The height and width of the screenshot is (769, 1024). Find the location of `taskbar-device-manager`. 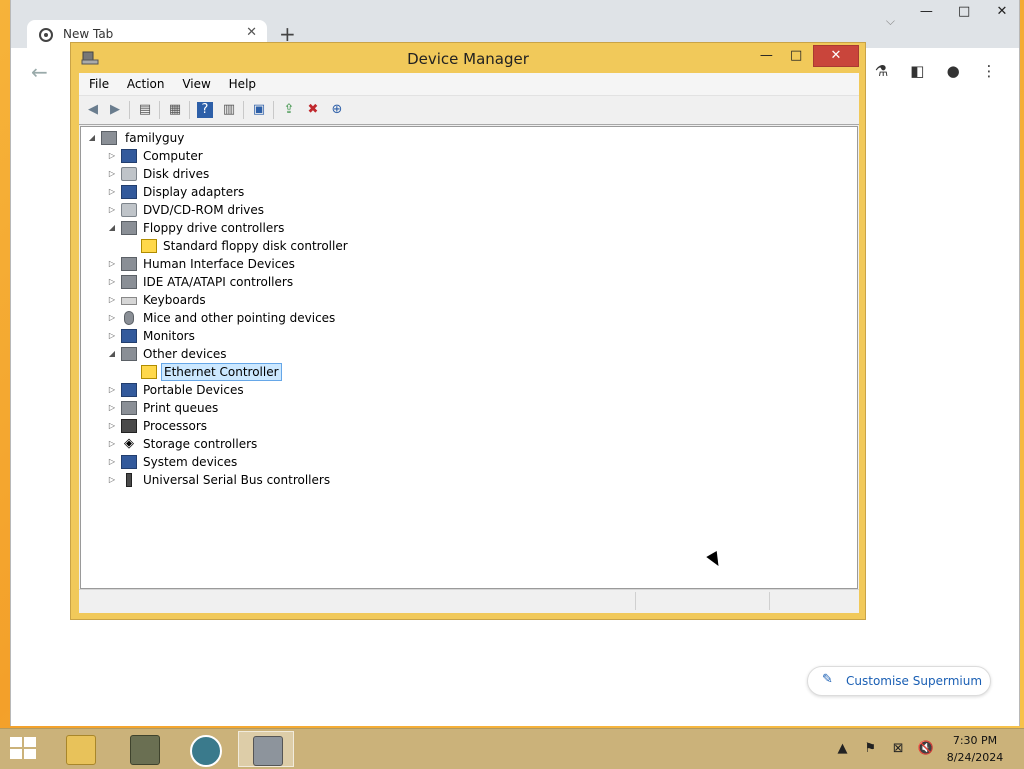

taskbar-device-manager is located at coordinates (266, 749).